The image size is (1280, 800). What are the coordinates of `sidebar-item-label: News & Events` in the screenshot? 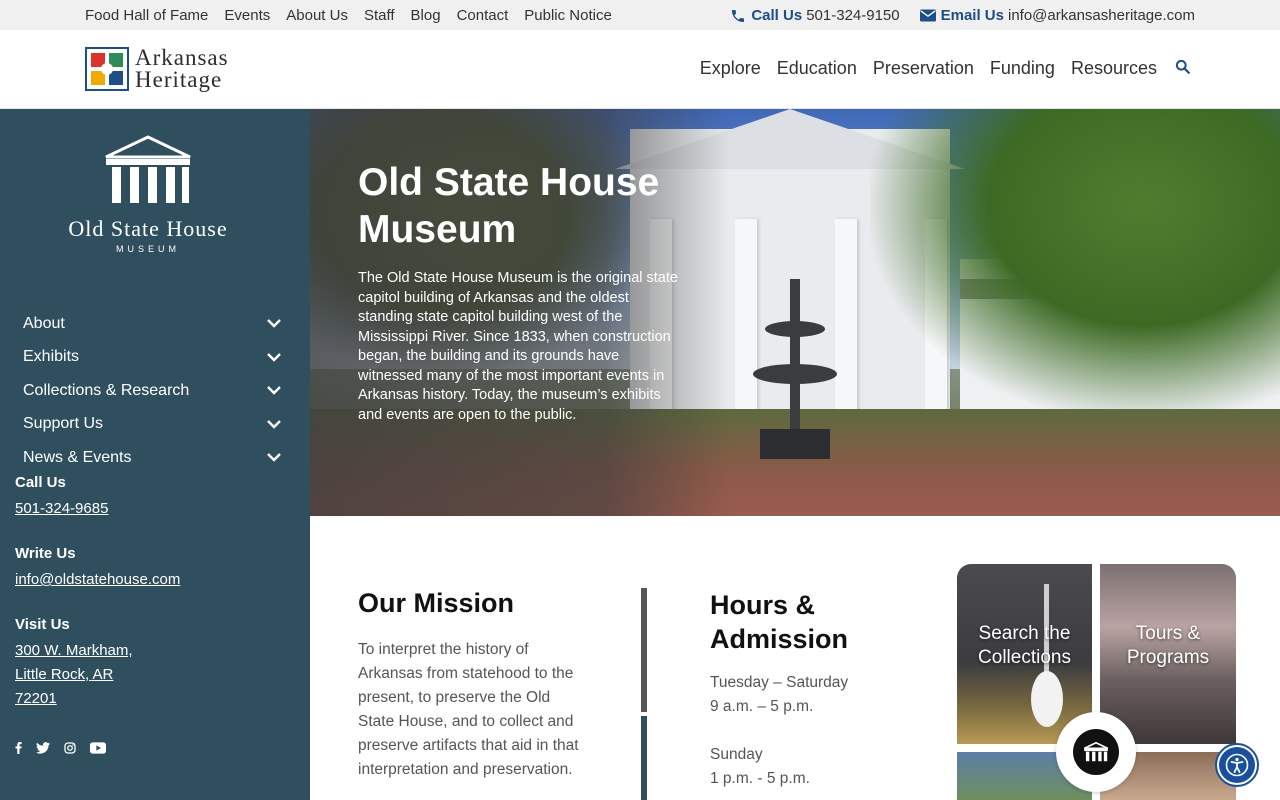 It's located at (77, 457).